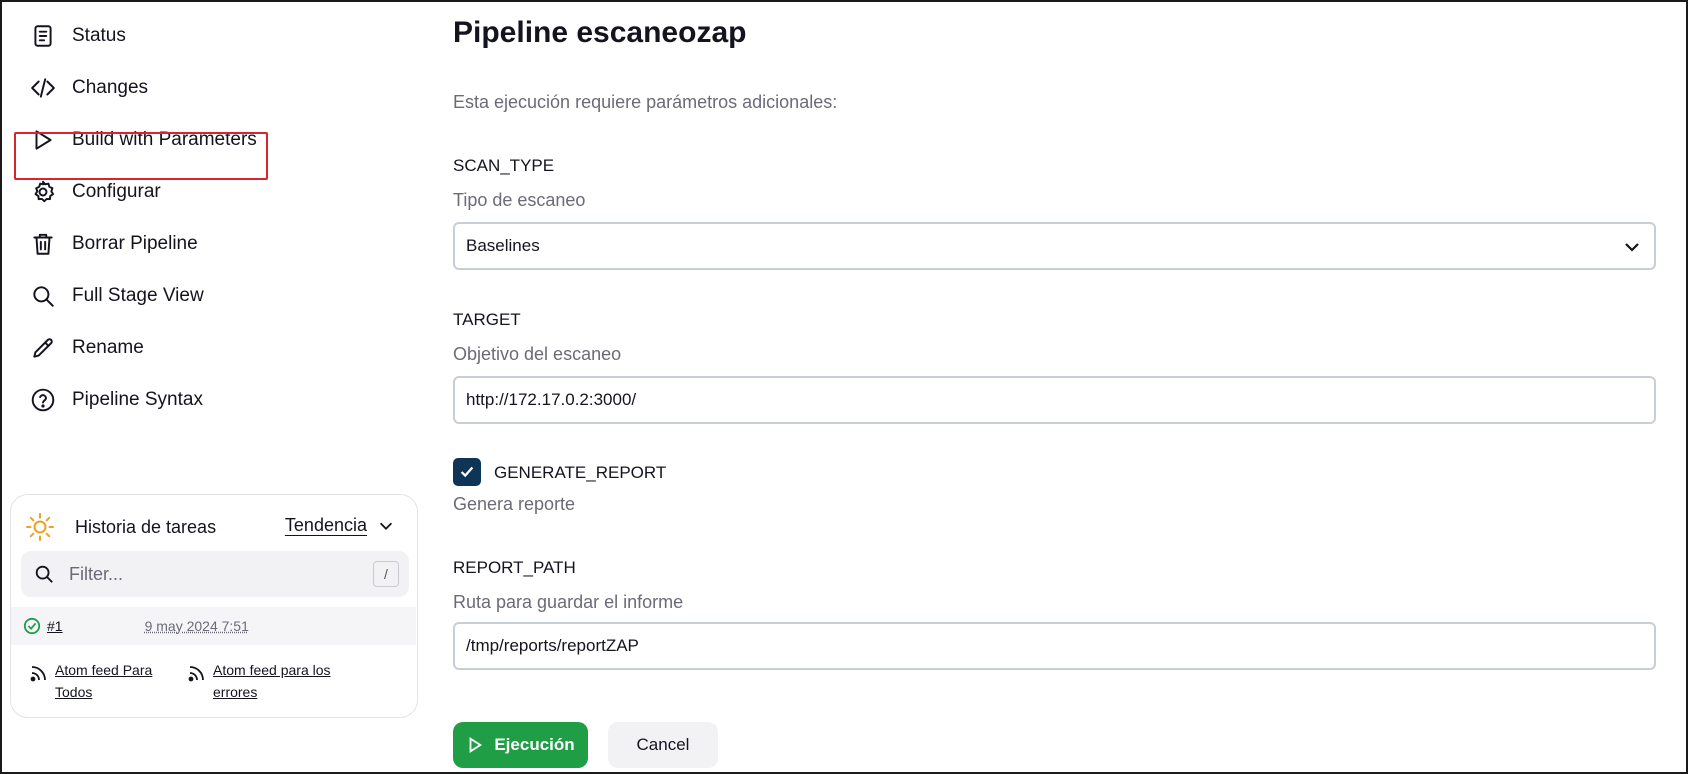  I want to click on sidebar-item-status: Status, so click(77, 36).